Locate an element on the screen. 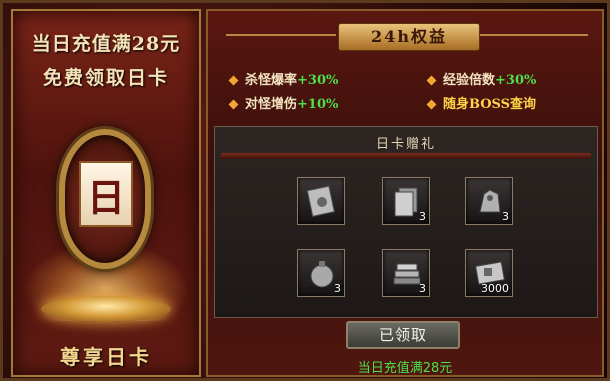  gift-slot-6: 3000 is located at coordinates (489, 273).